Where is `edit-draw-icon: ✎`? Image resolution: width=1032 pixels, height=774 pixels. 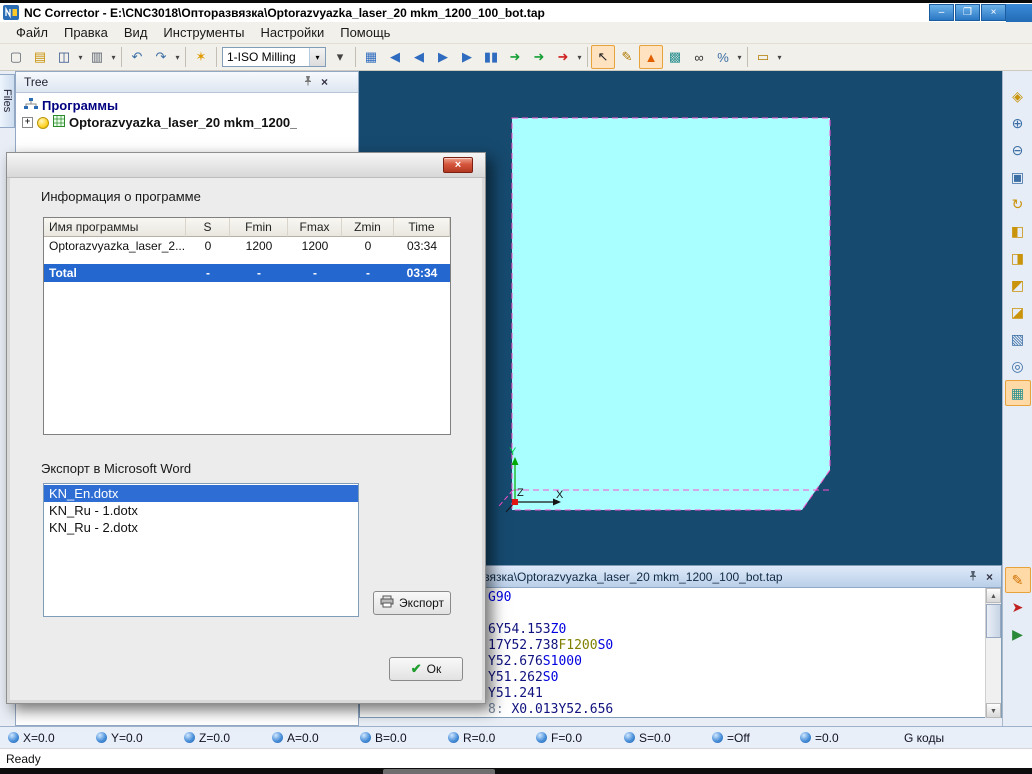 edit-draw-icon: ✎ is located at coordinates (627, 57).